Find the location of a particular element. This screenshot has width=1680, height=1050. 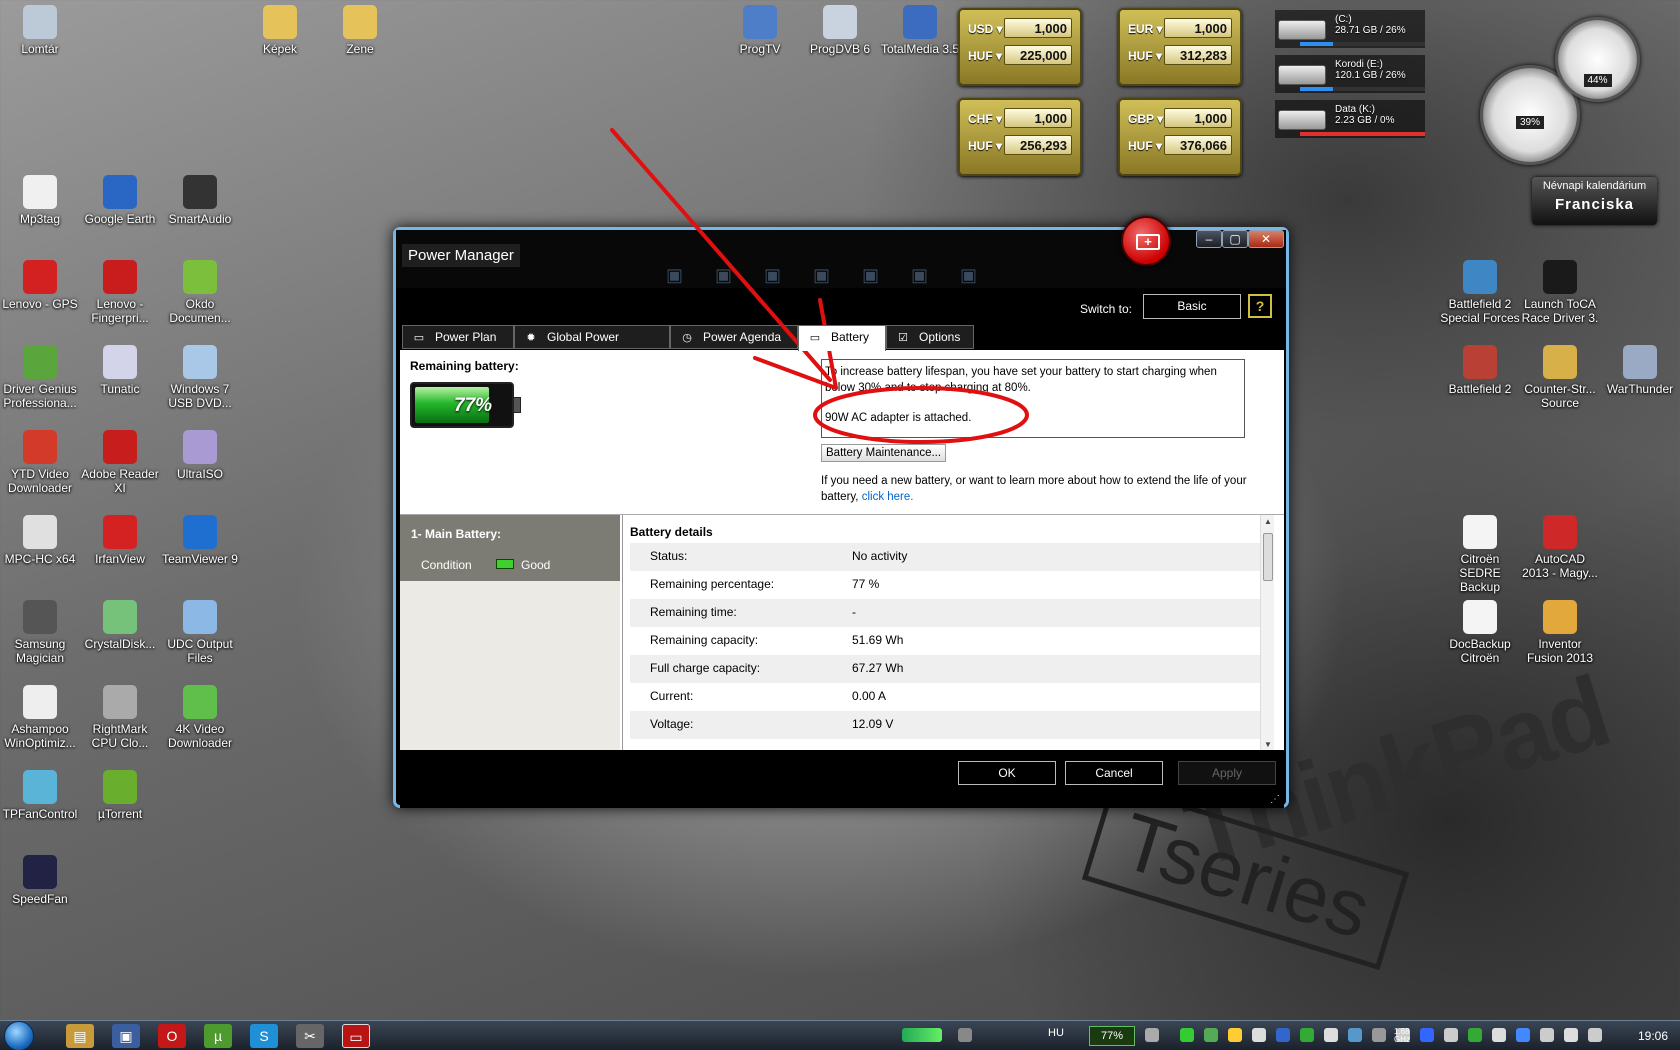

cpu-frequency-indicator: 1.68 GHz is located at coordinates (1404, 1036).